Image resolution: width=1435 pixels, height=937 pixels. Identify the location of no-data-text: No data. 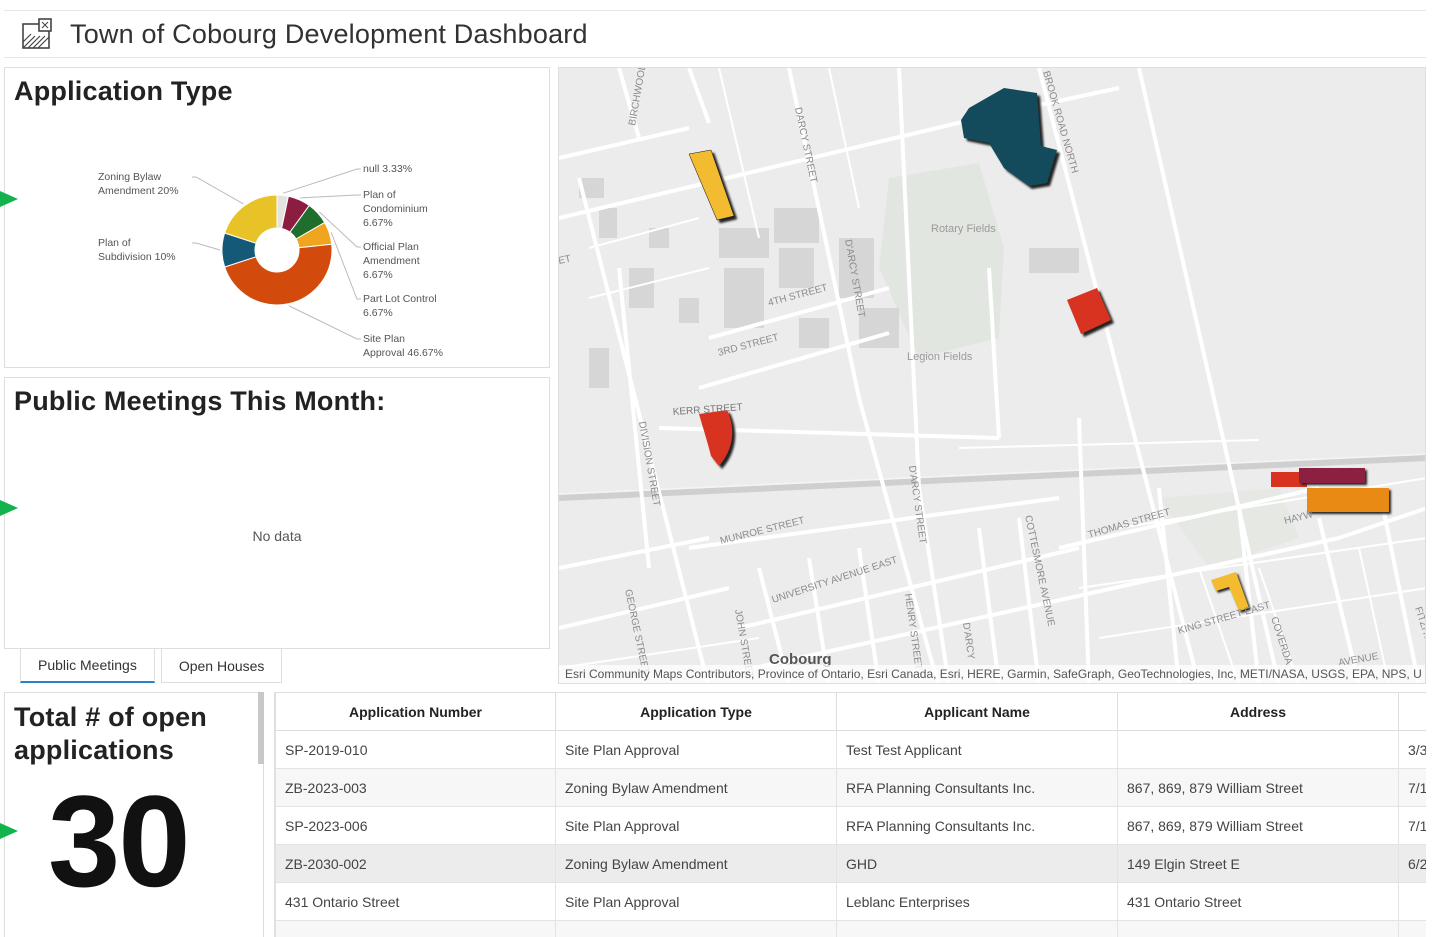
(277, 536).